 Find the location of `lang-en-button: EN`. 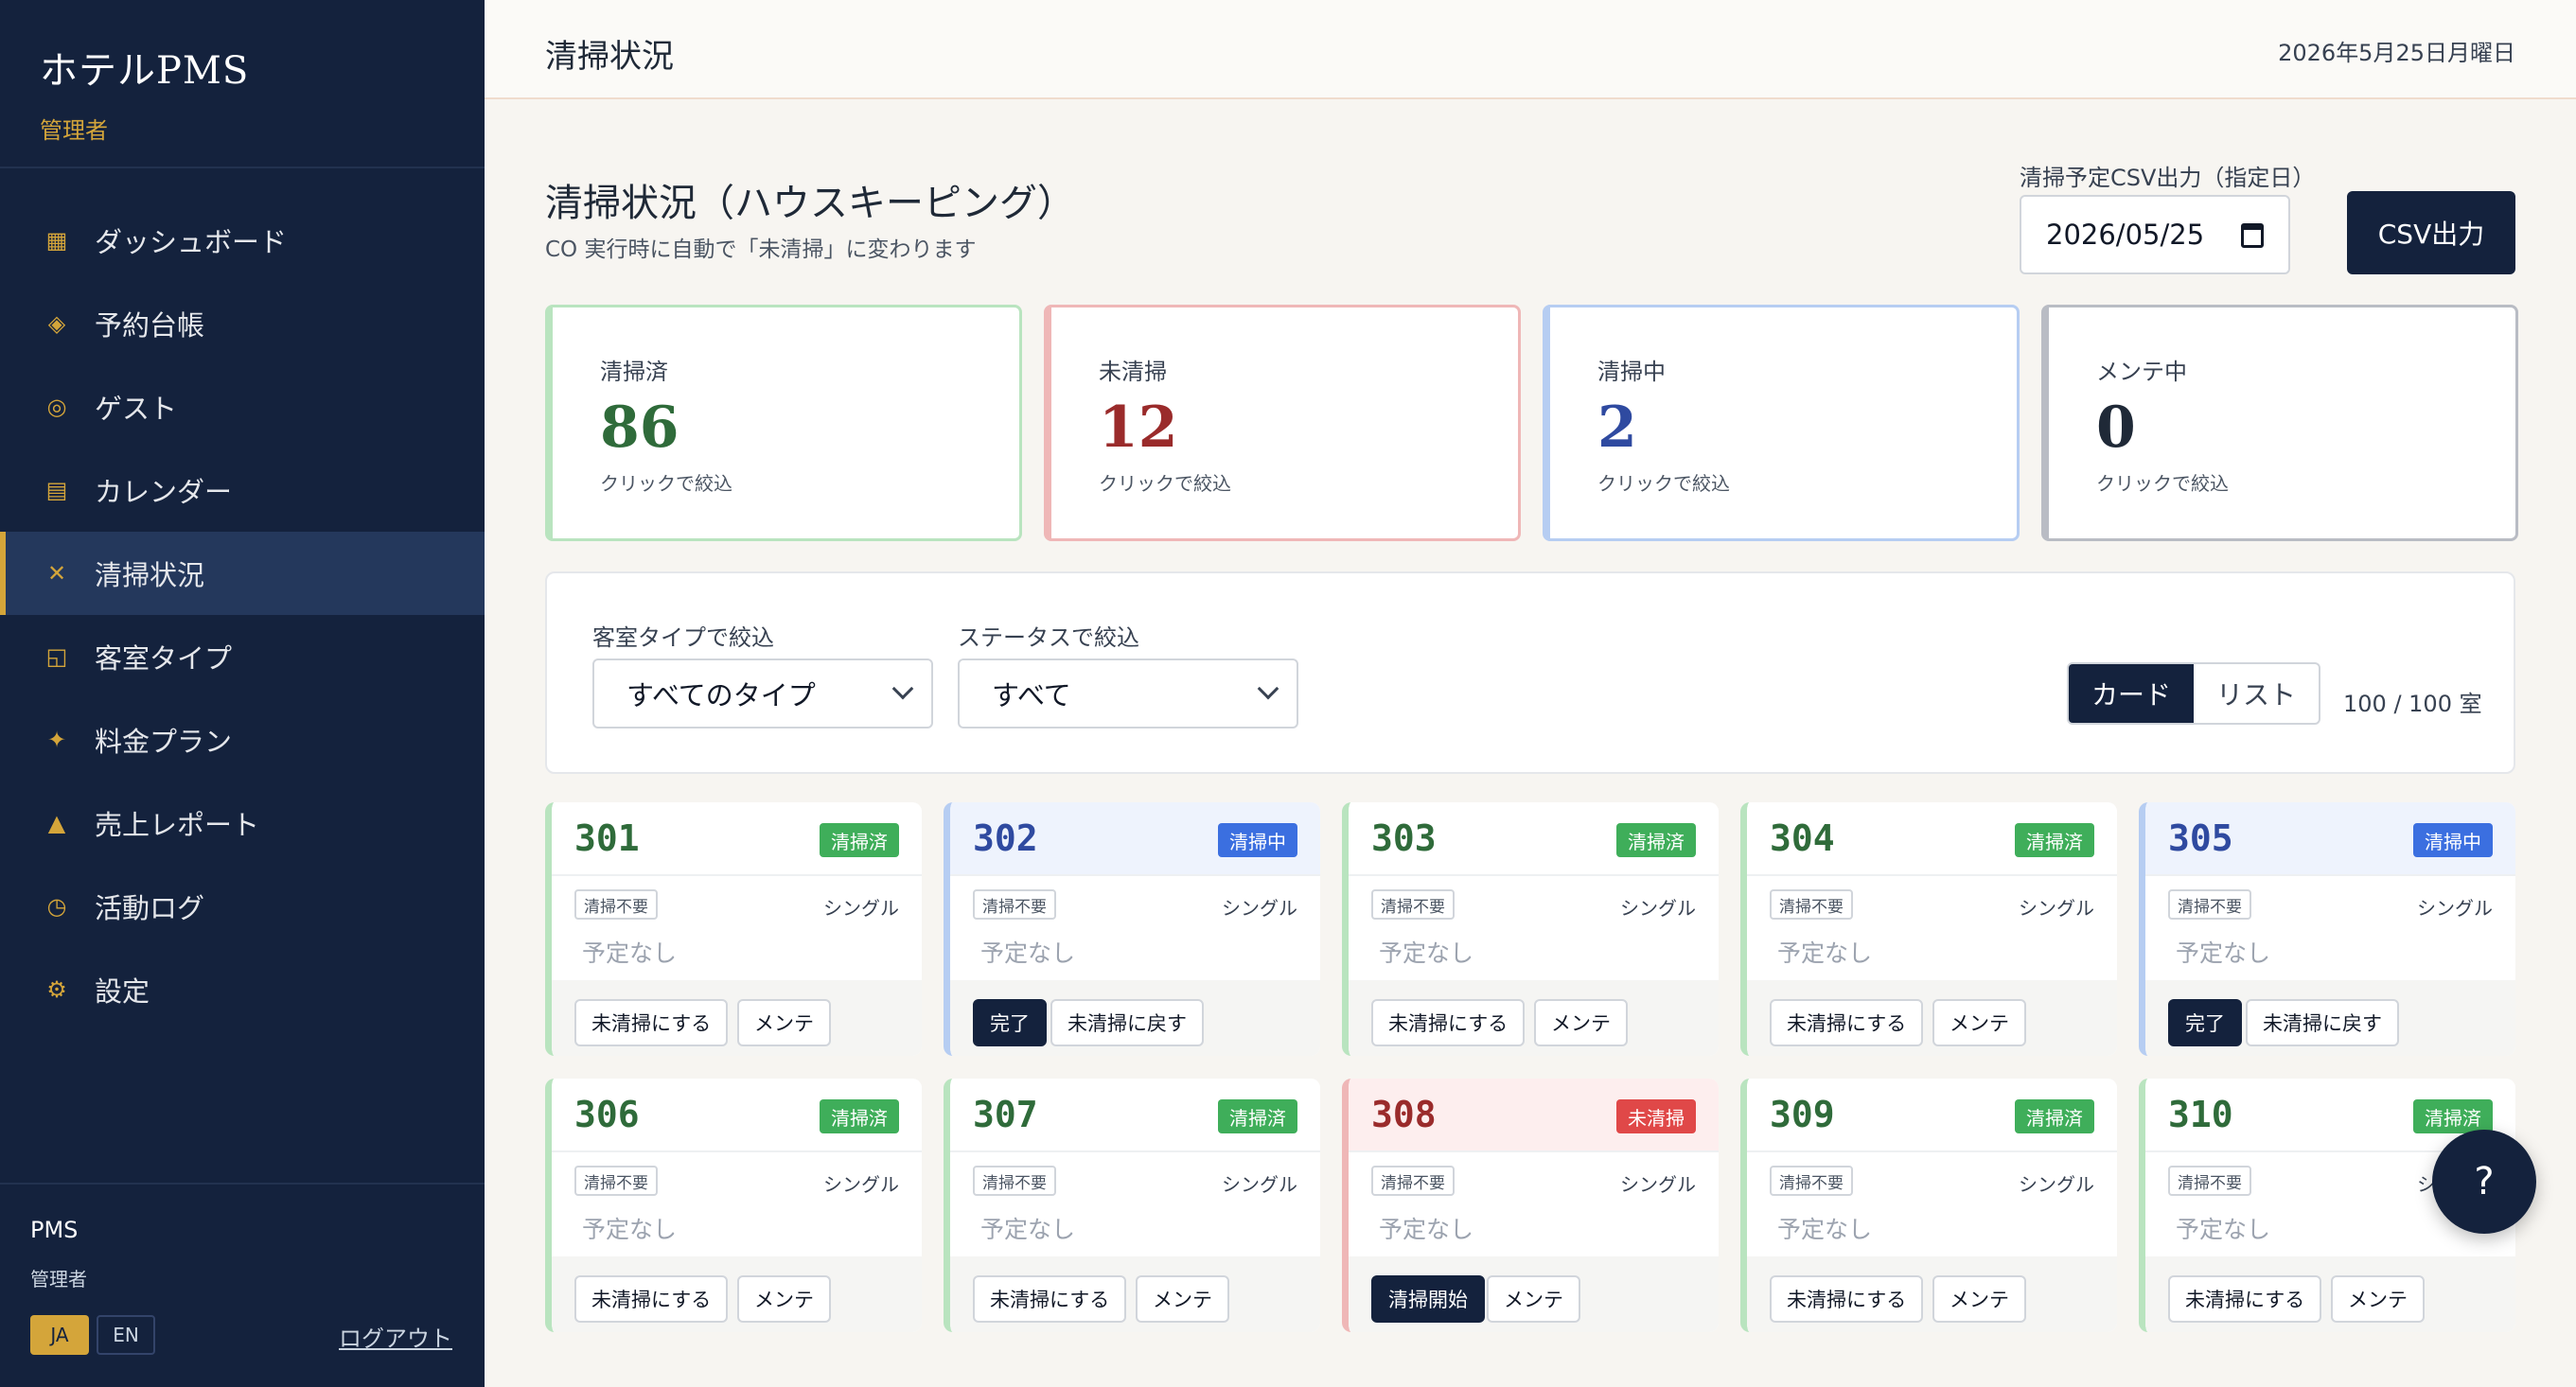

lang-en-button: EN is located at coordinates (126, 1335).